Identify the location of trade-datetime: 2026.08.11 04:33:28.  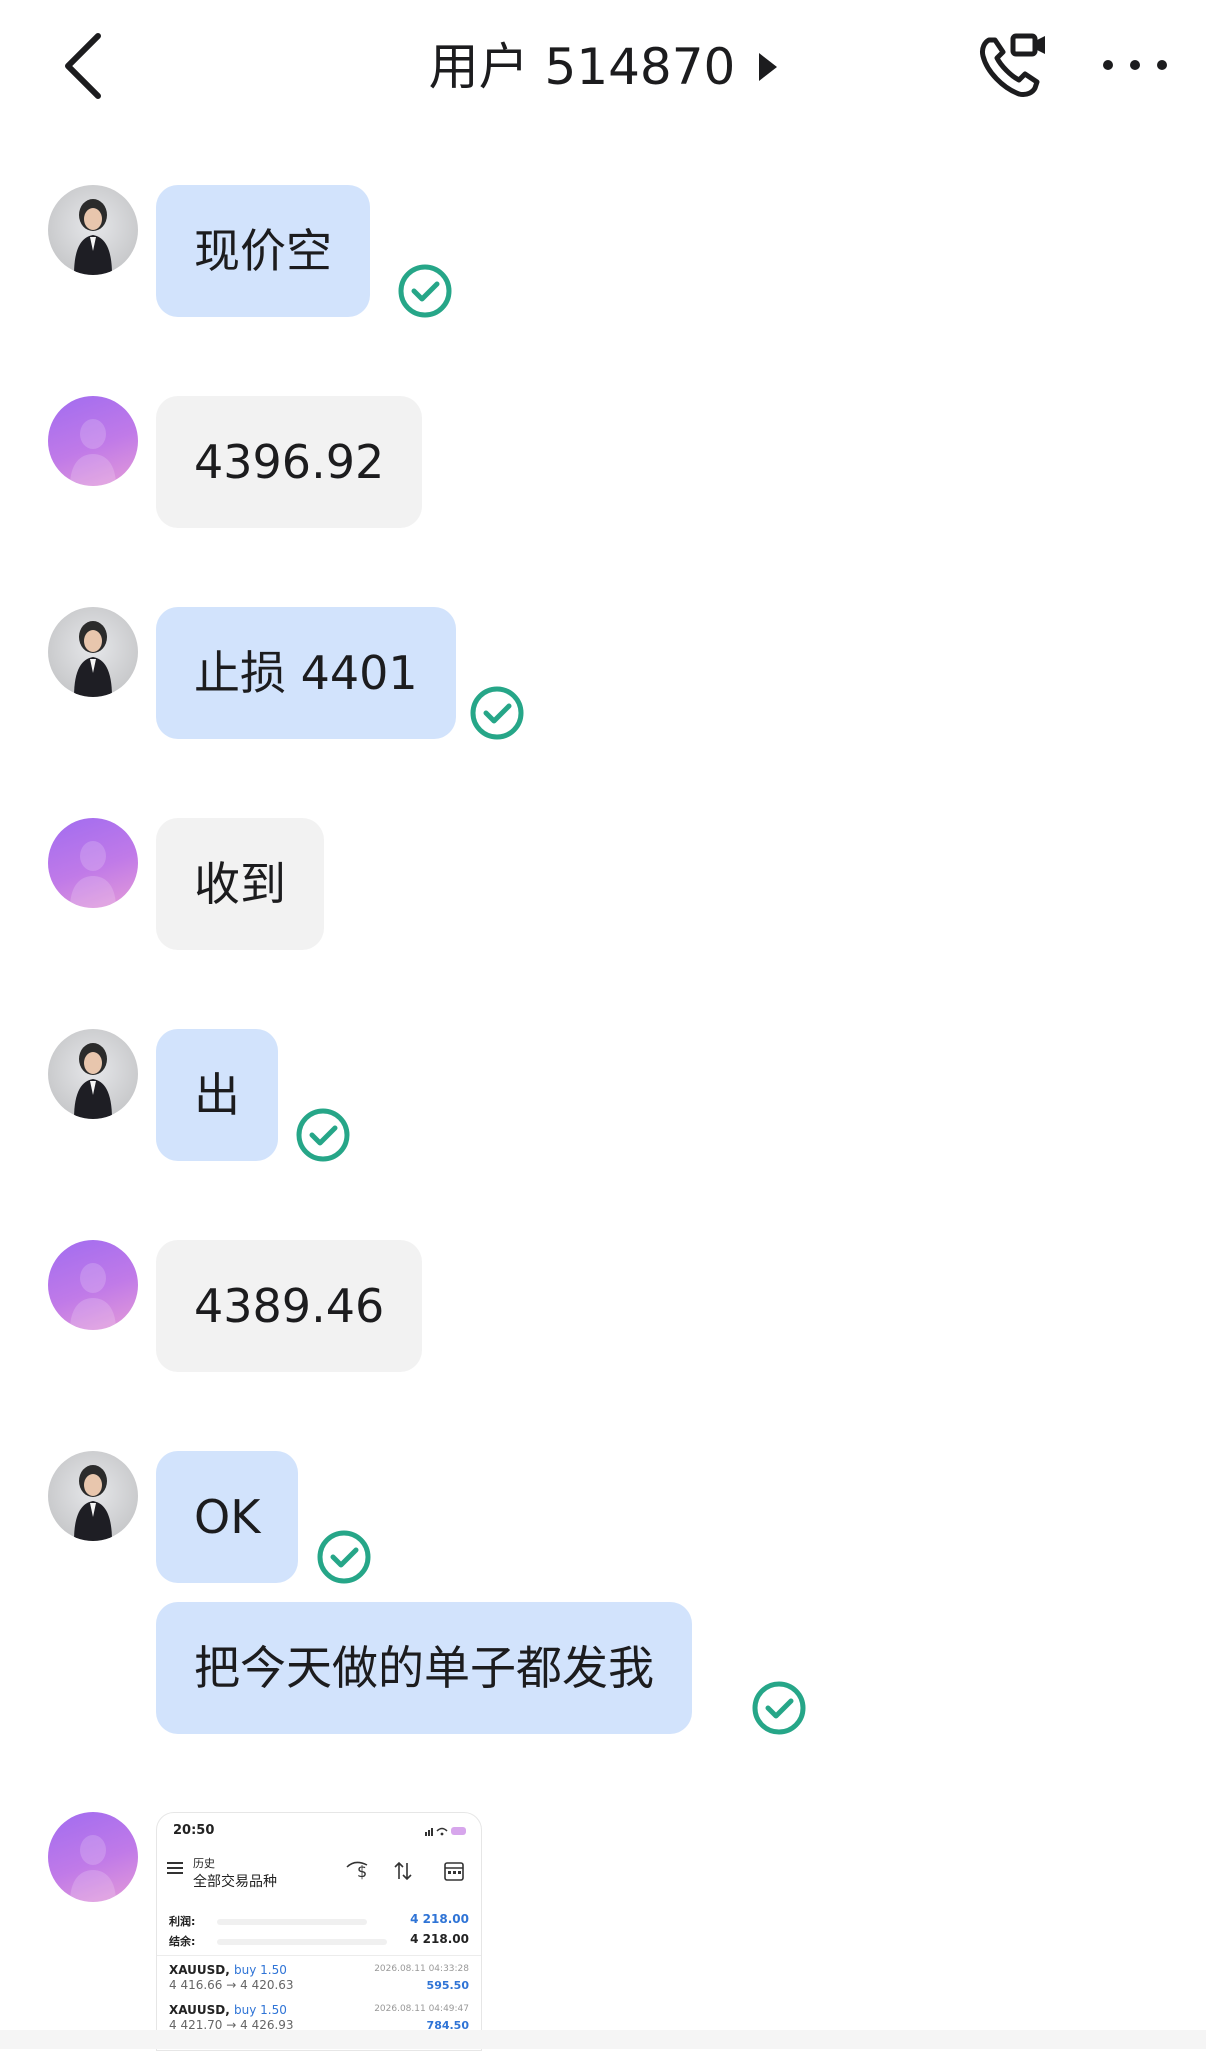
(421, 1969).